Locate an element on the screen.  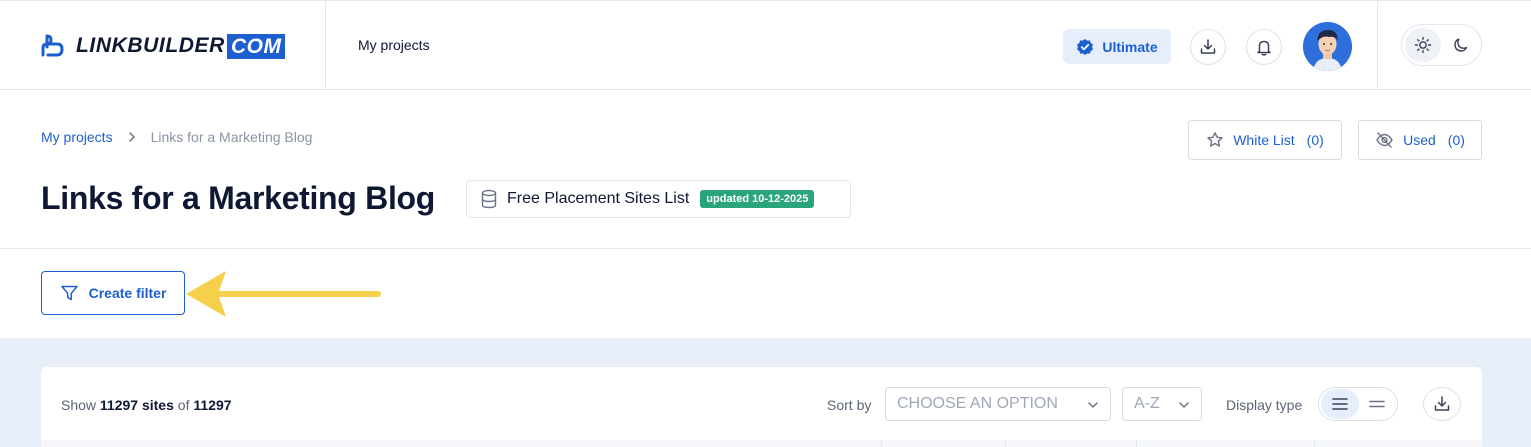
logo-suffix: COM is located at coordinates (256, 46).